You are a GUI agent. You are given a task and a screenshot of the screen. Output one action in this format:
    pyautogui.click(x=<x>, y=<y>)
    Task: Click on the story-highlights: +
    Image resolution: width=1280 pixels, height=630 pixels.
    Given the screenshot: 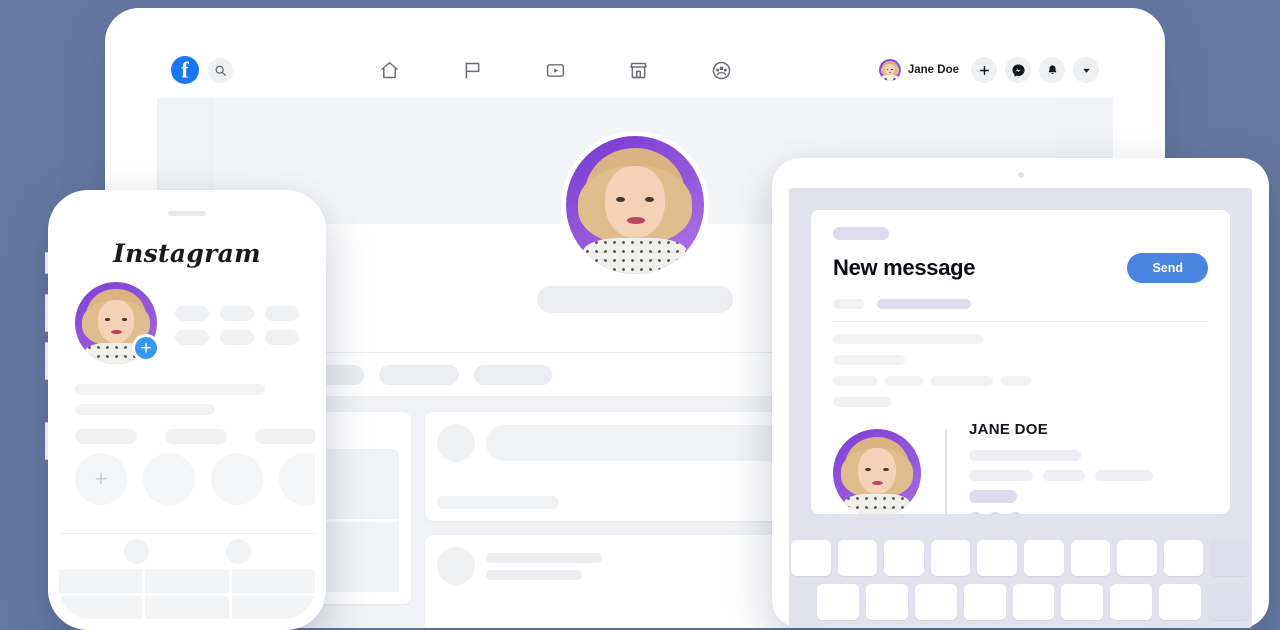 What is the action you would take?
    pyautogui.click(x=187, y=467)
    